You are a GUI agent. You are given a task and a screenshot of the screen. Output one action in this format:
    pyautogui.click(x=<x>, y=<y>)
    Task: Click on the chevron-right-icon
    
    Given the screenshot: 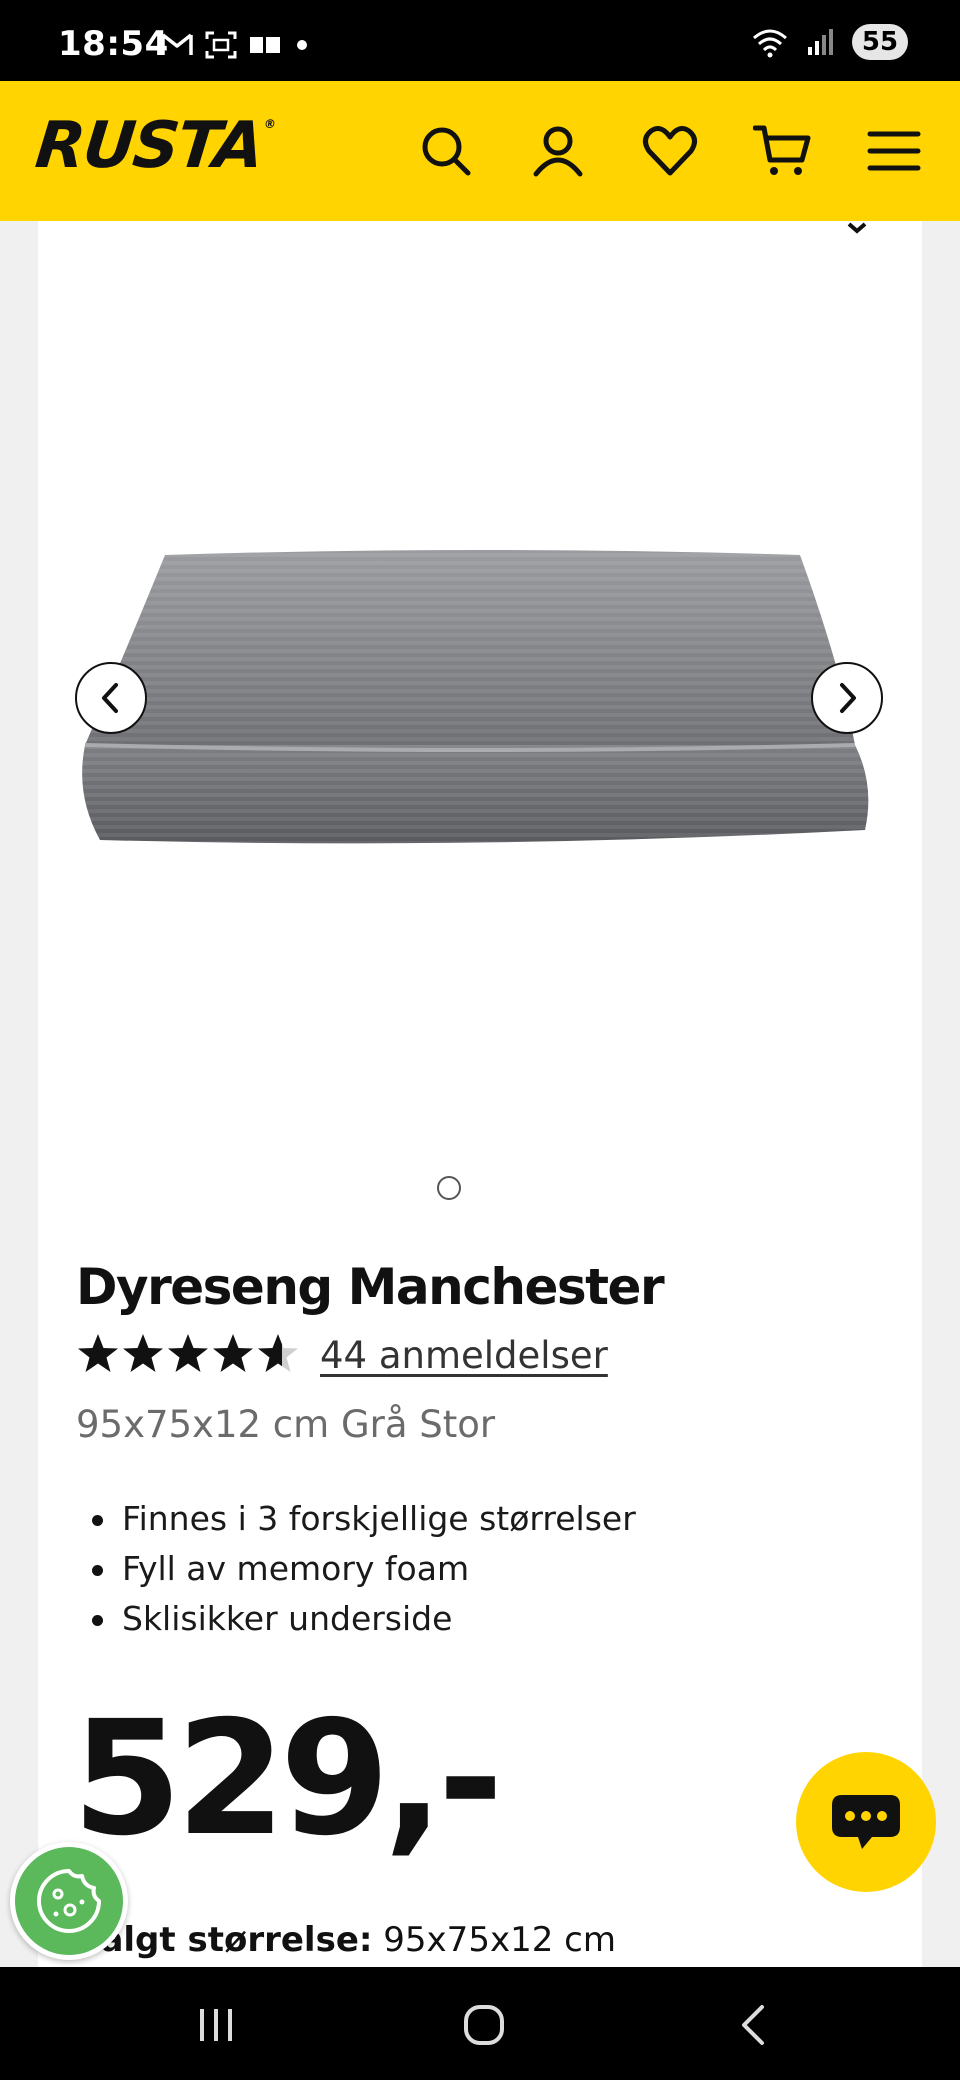 What is the action you would take?
    pyautogui.click(x=848, y=698)
    